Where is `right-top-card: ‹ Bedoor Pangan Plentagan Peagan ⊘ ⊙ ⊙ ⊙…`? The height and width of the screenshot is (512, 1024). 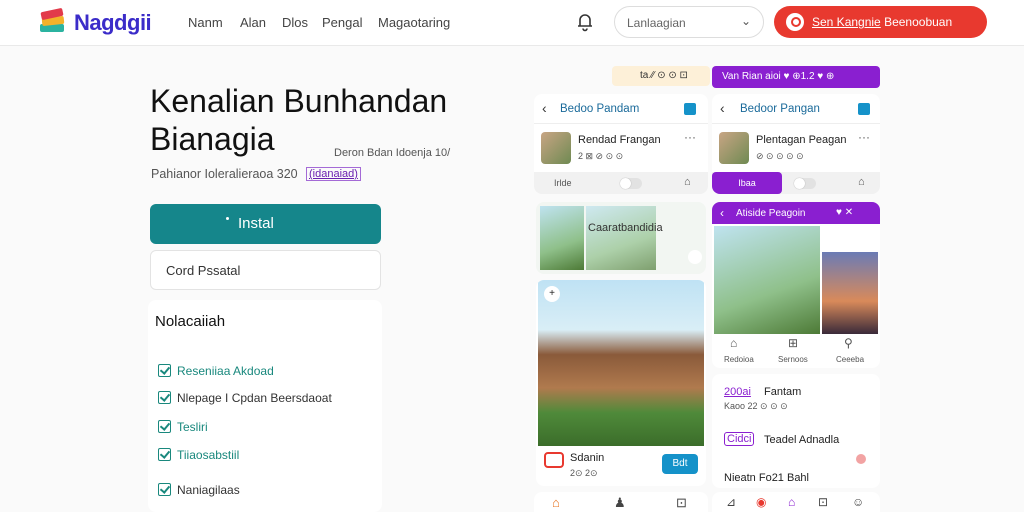
right-top-card: ‹ Bedoor Pangan Plentagan Peagan ⊘ ⊙ ⊙ ⊙… is located at coordinates (796, 144).